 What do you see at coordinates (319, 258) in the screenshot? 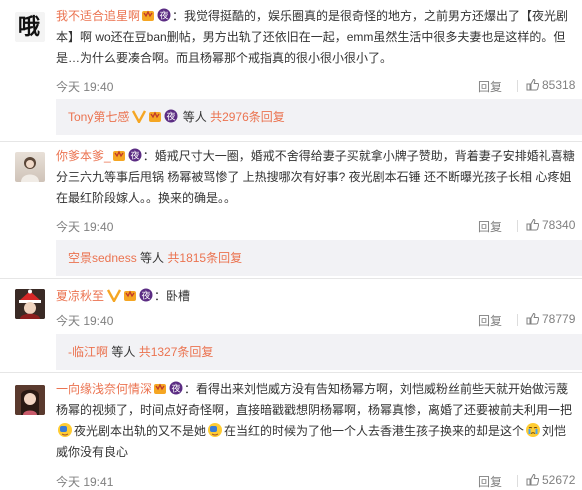
I see `replies-bar: 空景sedness 等人 共1815条回复` at bounding box center [319, 258].